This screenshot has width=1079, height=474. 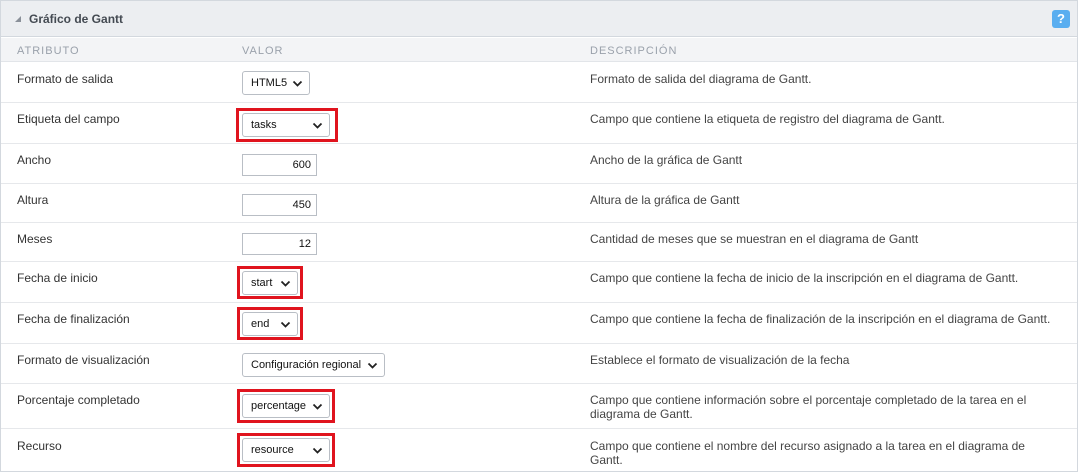 What do you see at coordinates (539, 19) in the screenshot?
I see `panel-header: Gráfico de Gantt ?` at bounding box center [539, 19].